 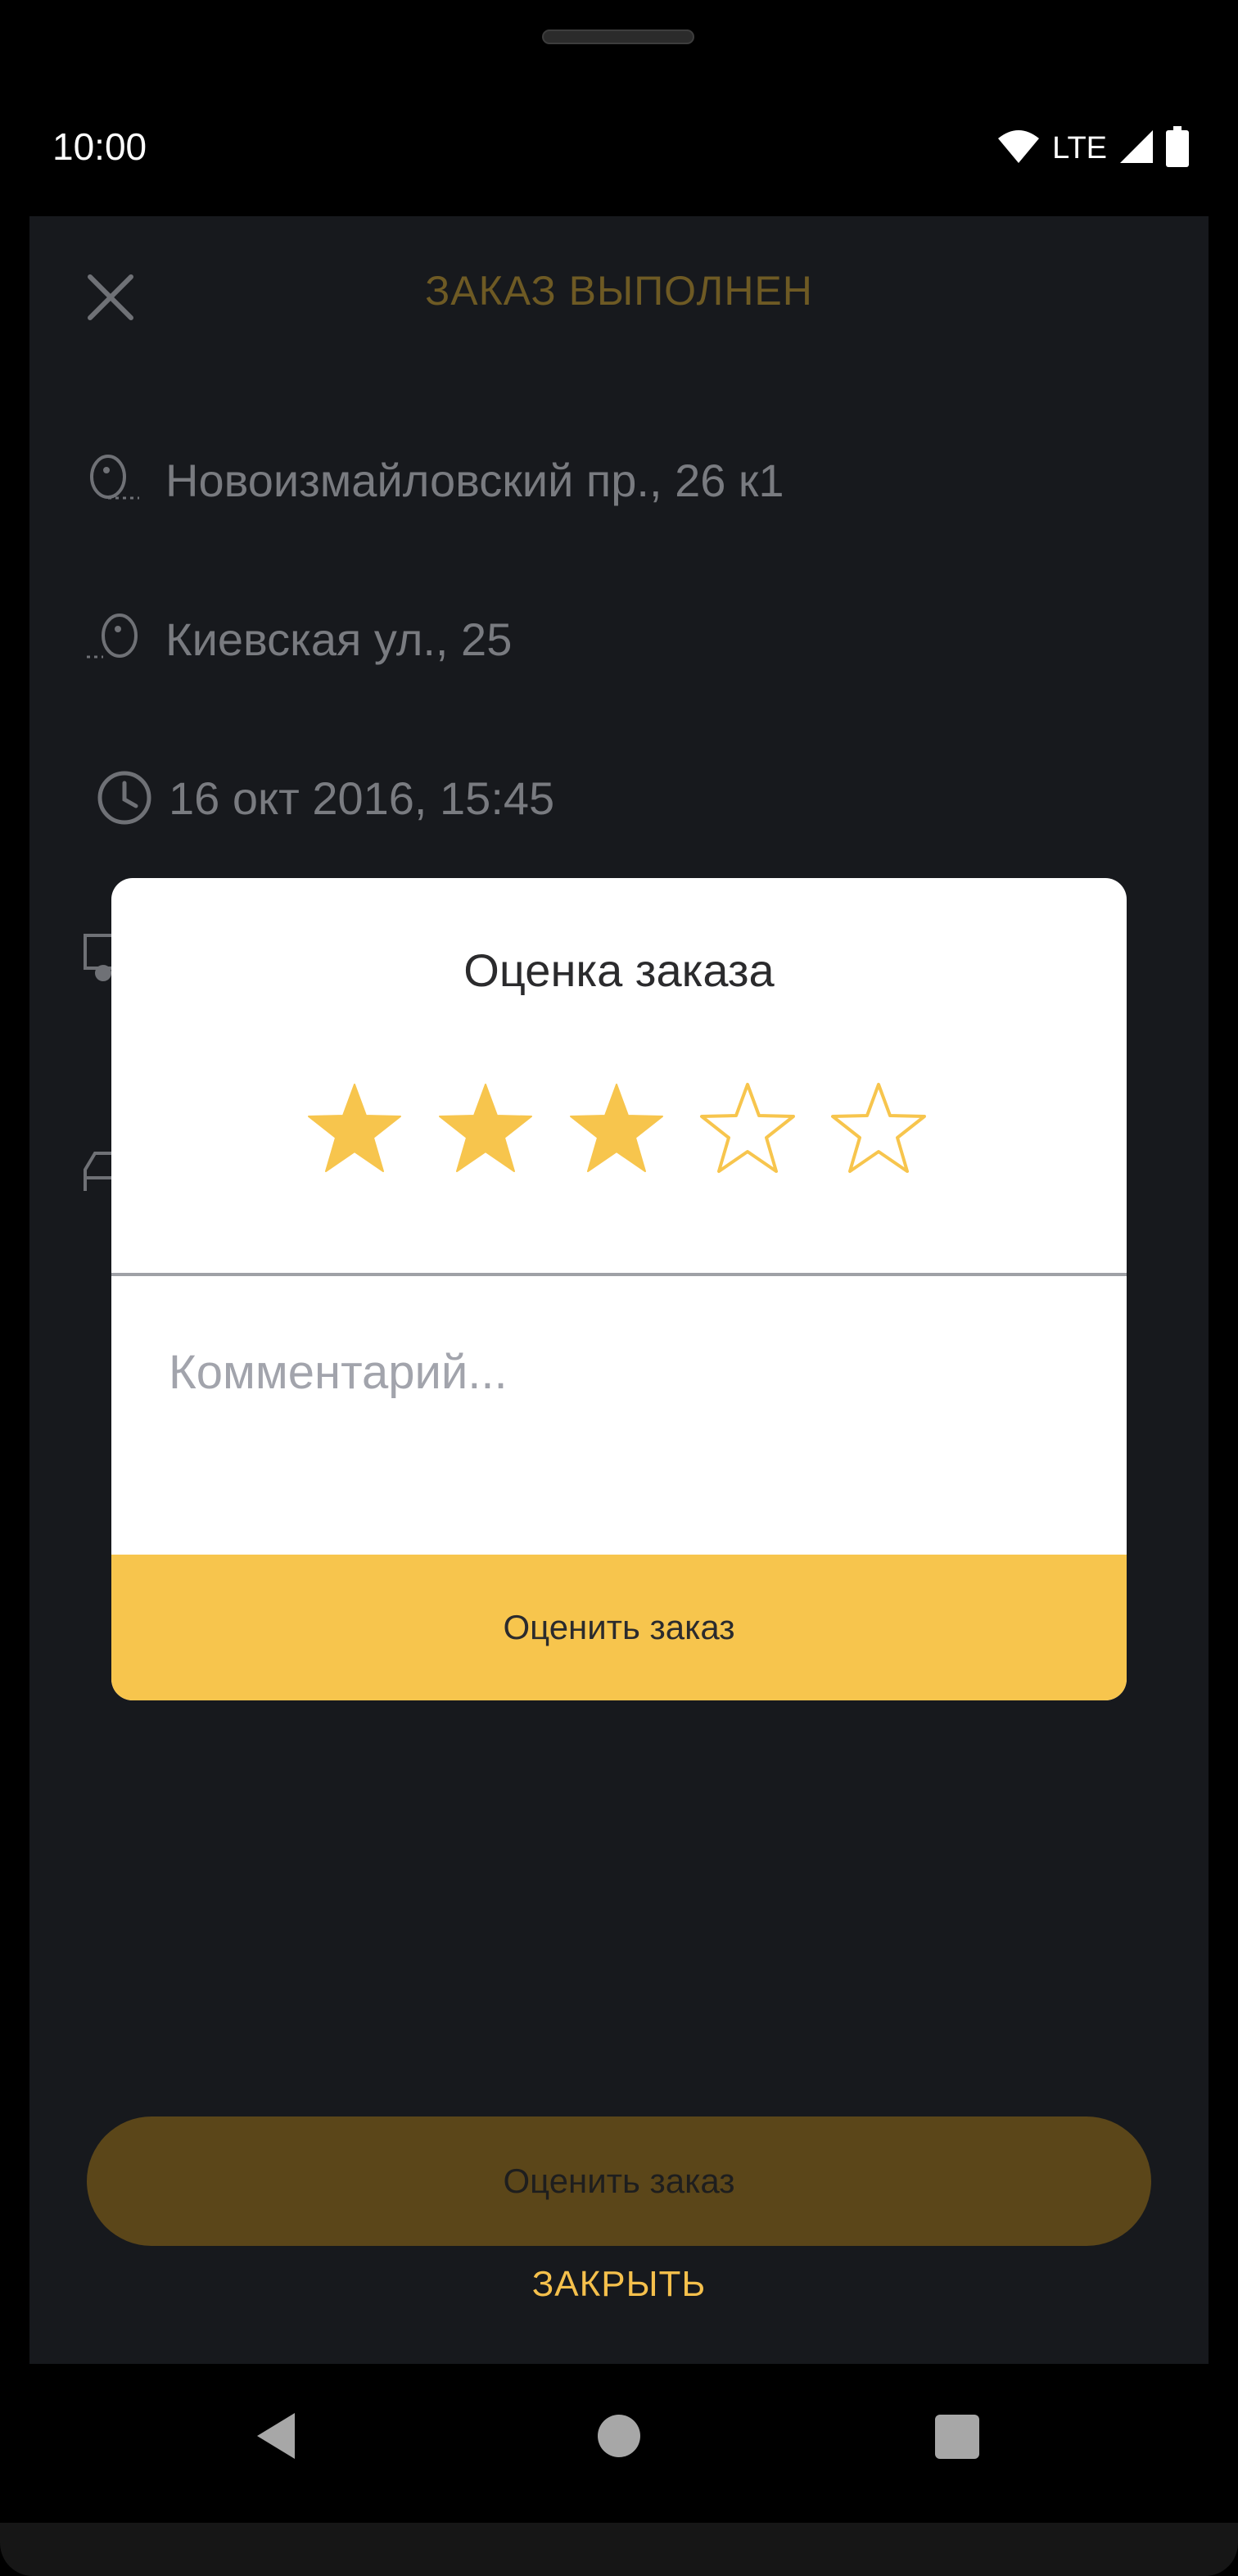 I want to click on from-address: Новоизмайловский пр., 26 к1, so click(x=475, y=480).